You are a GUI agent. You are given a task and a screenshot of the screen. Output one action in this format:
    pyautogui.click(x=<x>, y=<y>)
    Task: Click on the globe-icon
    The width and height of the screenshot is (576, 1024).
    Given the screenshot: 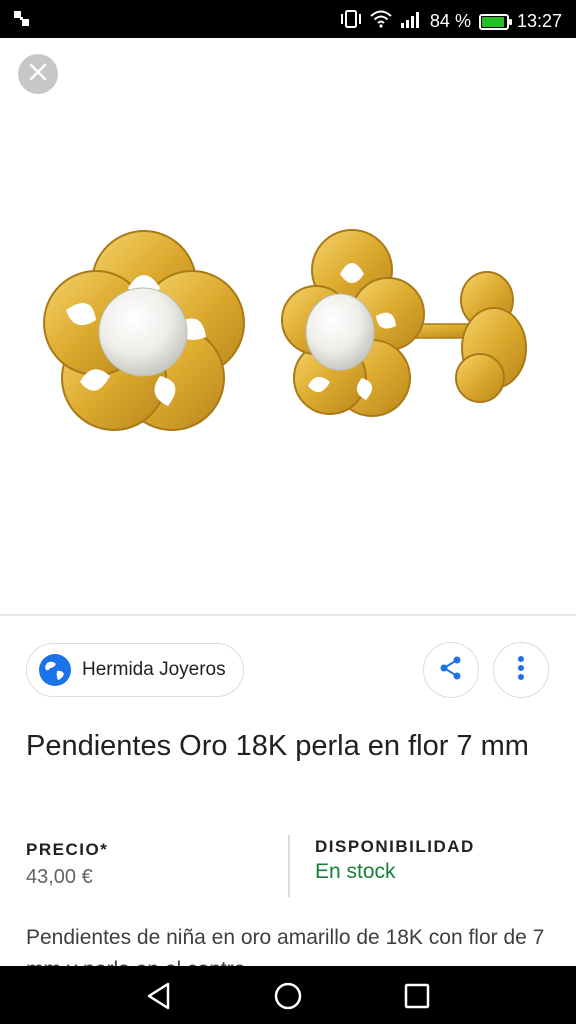 What is the action you would take?
    pyautogui.click(x=55, y=670)
    